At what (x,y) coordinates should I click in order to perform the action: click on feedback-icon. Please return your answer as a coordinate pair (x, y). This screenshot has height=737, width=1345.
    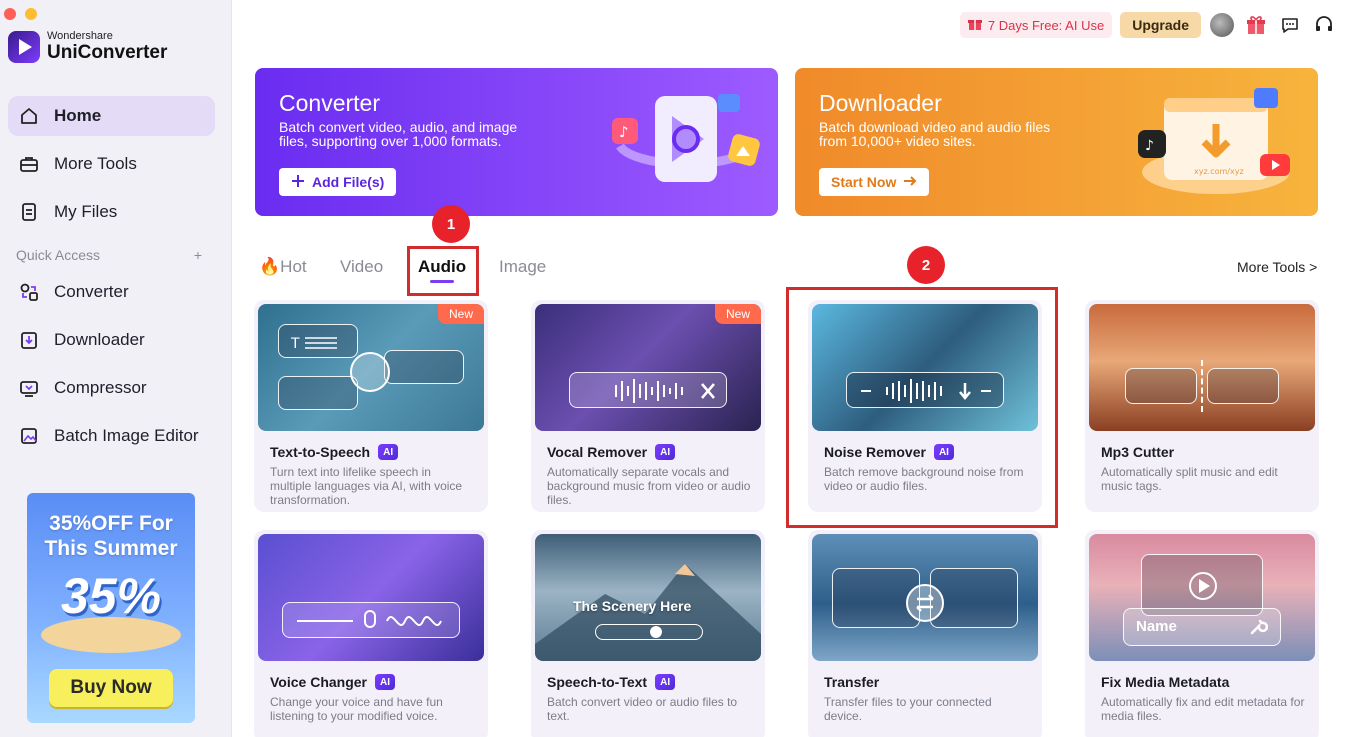
    Looking at the image, I should click on (1290, 25).